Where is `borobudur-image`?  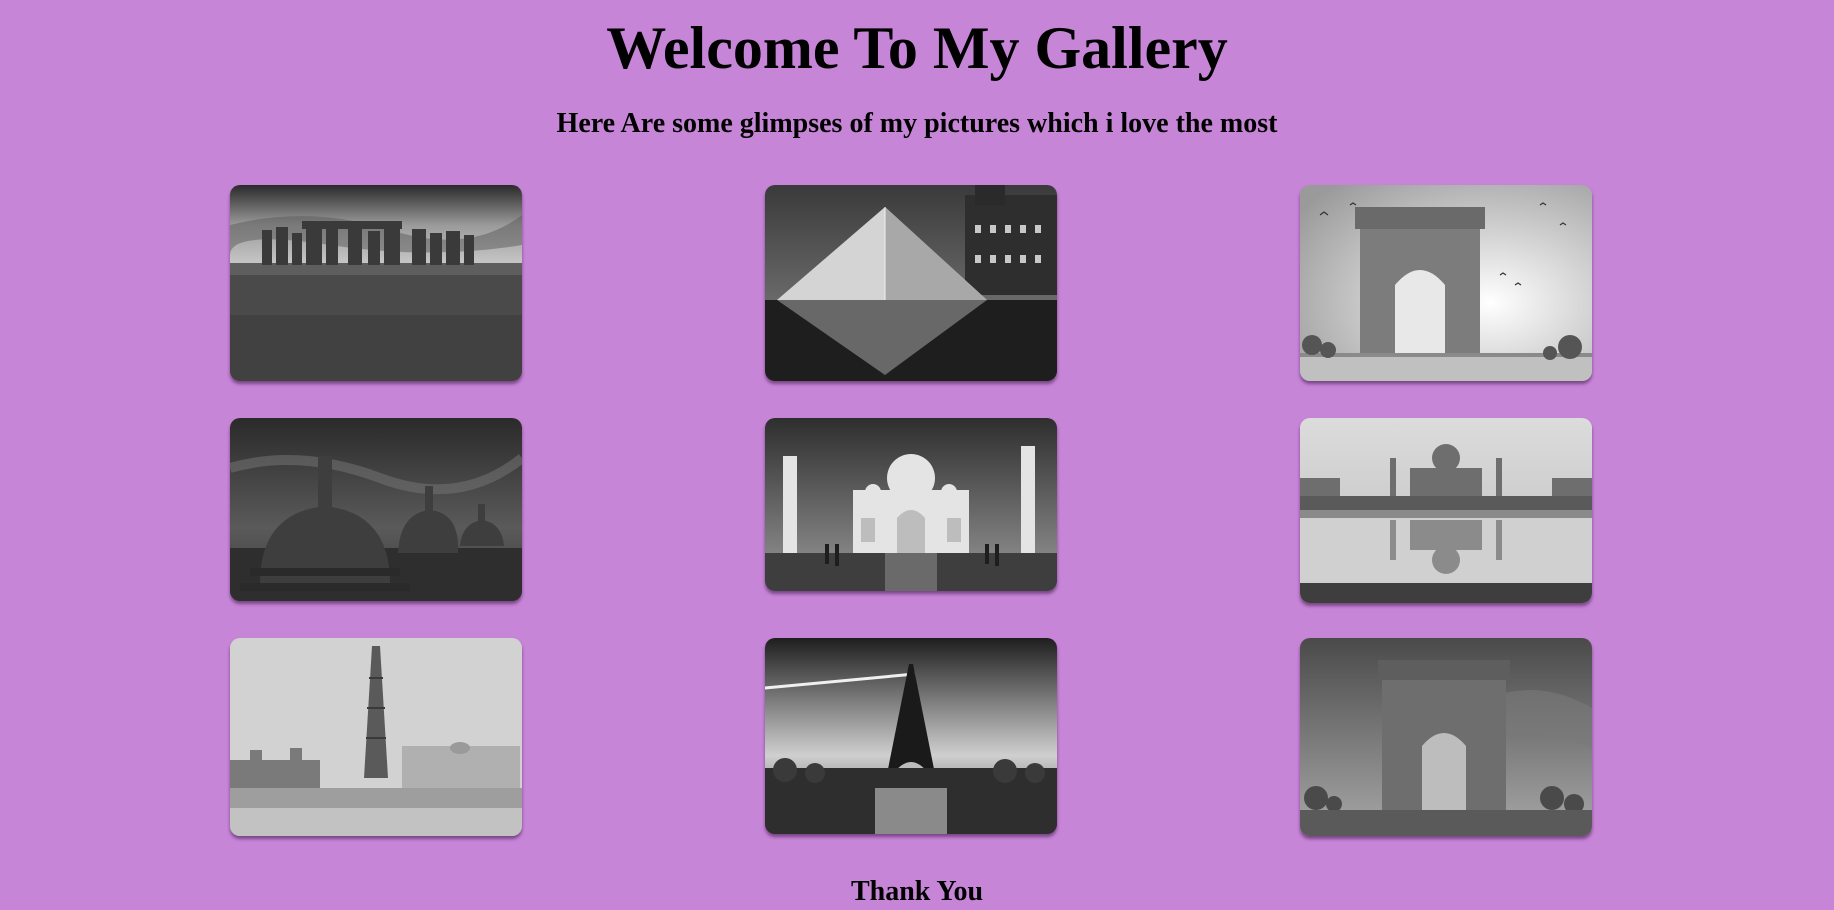
borobudur-image is located at coordinates (376, 509).